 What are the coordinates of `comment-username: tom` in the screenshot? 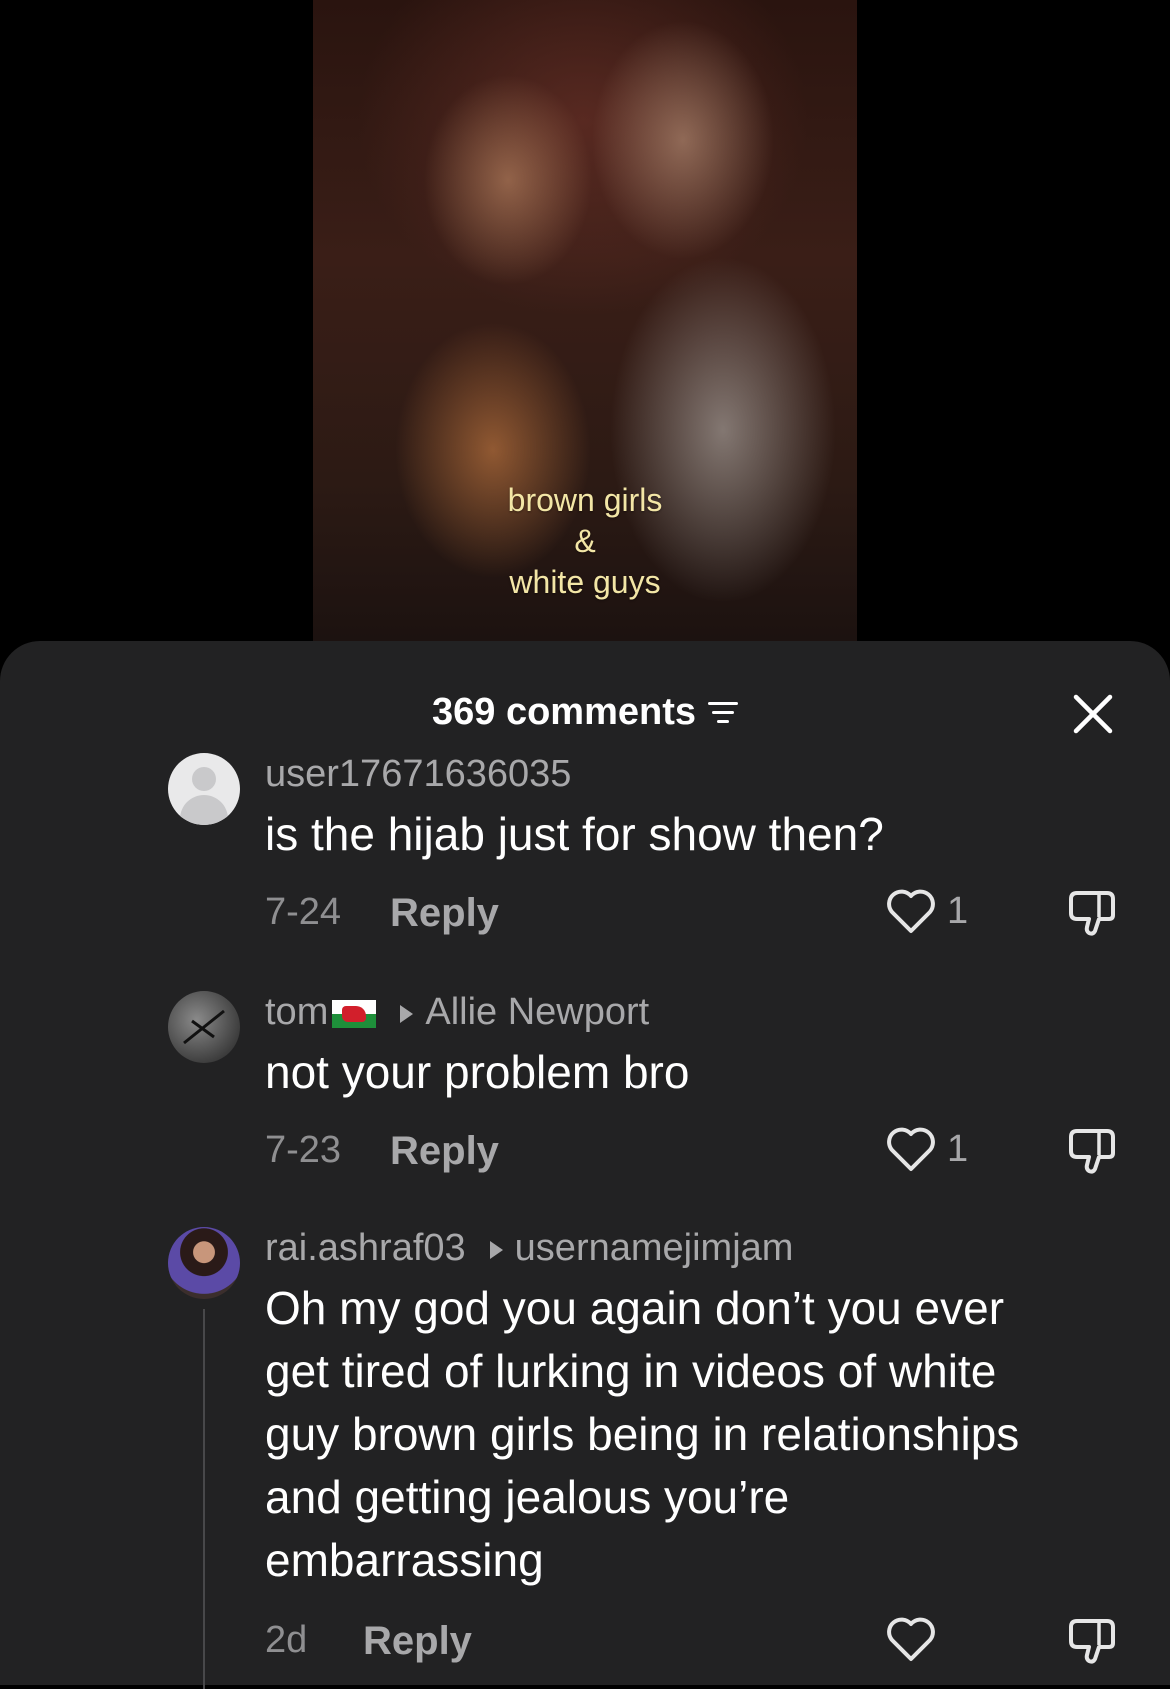 It's located at (296, 1012).